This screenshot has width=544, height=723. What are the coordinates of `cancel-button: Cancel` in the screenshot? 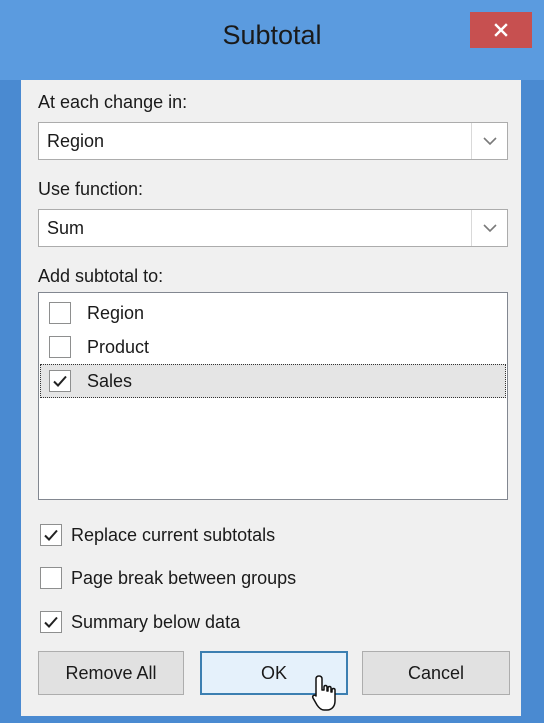 It's located at (436, 673).